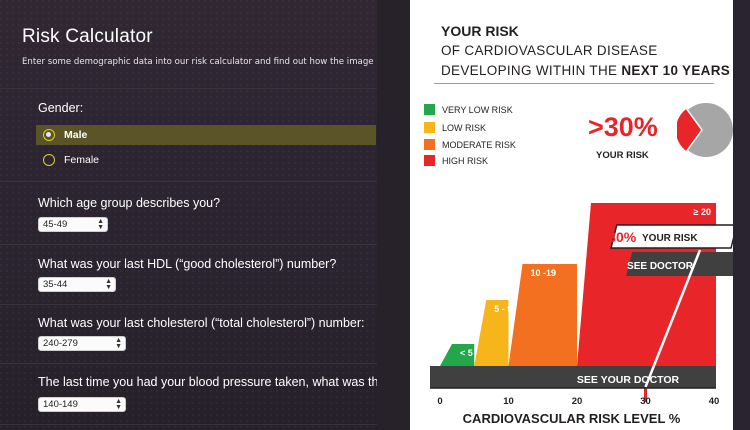 This screenshot has width=750, height=430. Describe the element at coordinates (393, 215) in the screenshot. I see `panel-separator` at that location.